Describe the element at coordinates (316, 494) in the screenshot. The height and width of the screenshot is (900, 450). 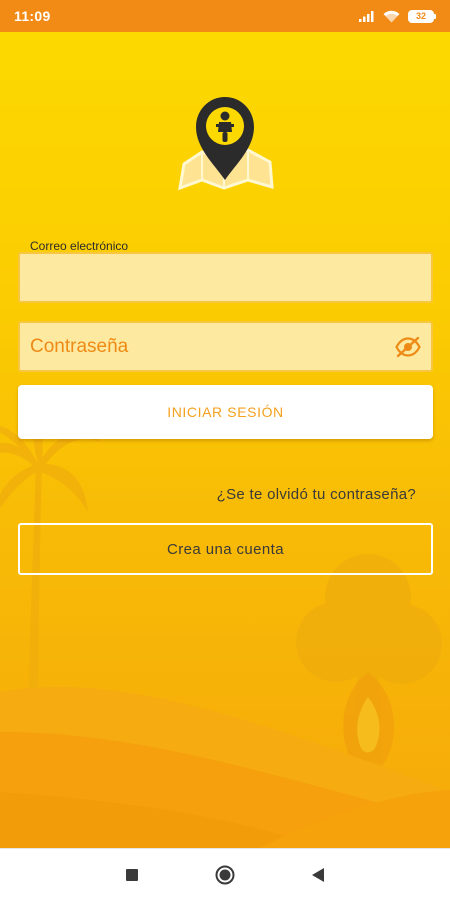
I see `forgot-password-link: ¿Se te olvidó tu contraseña?` at that location.